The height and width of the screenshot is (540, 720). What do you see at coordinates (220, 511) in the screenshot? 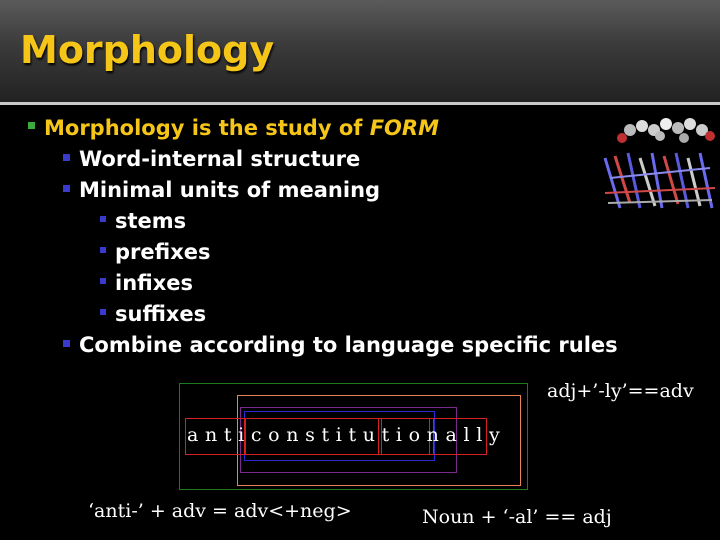
I see `label-anti-rule: ‘anti-’ + adv = adv<+neg>` at bounding box center [220, 511].